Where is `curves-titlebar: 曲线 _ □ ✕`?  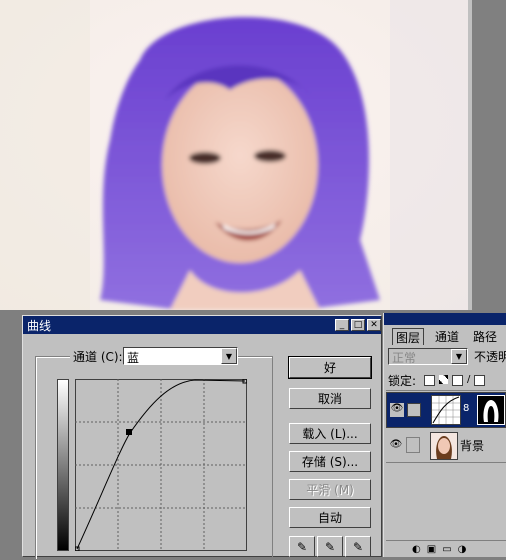 curves-titlebar: 曲线 _ □ ✕ is located at coordinates (202, 325).